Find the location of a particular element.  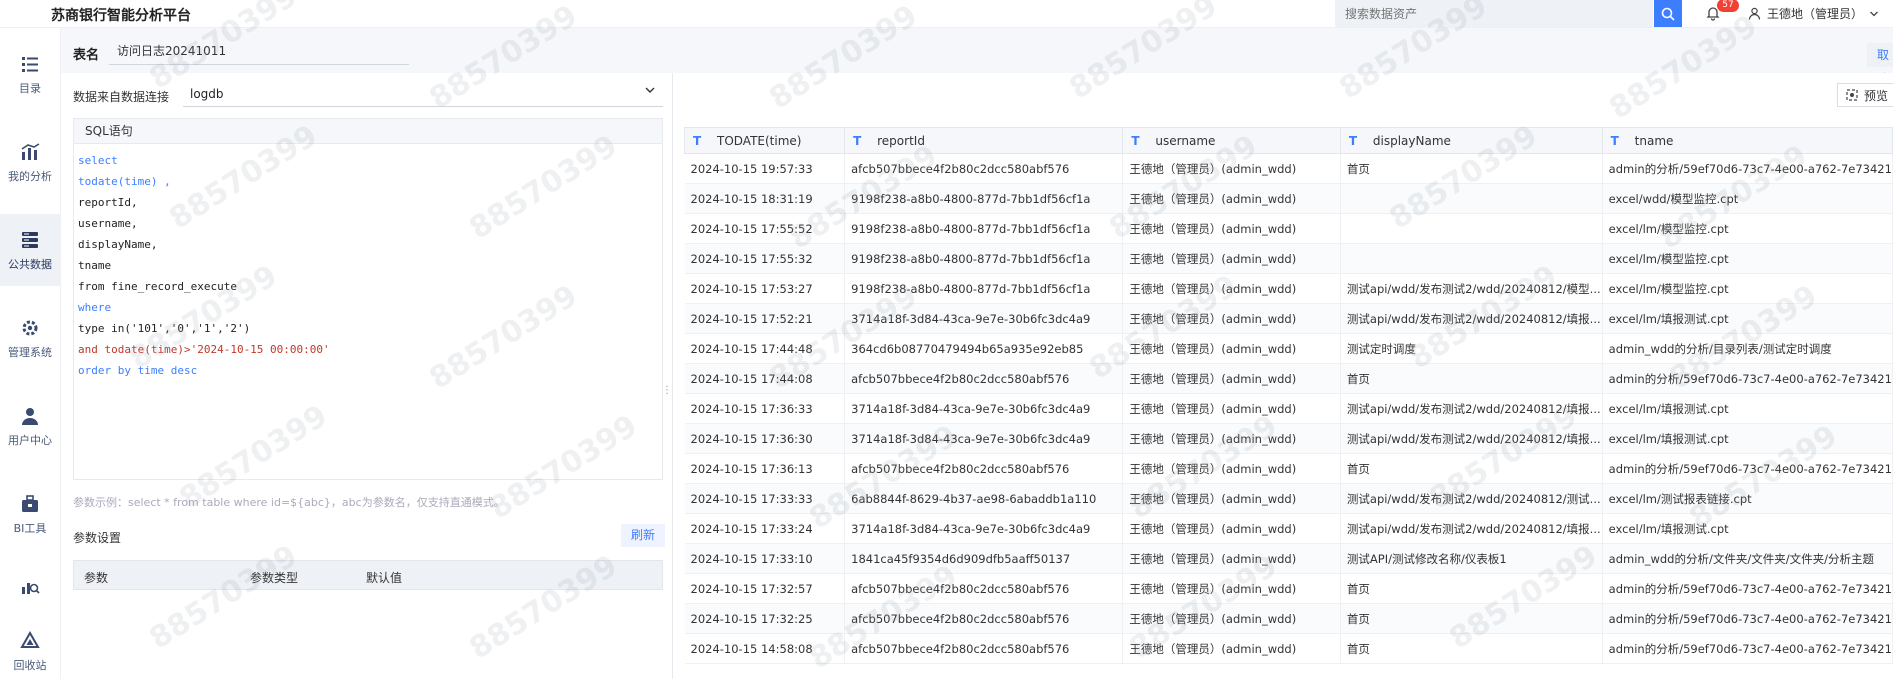

data-source-value: logdb is located at coordinates (207, 94).